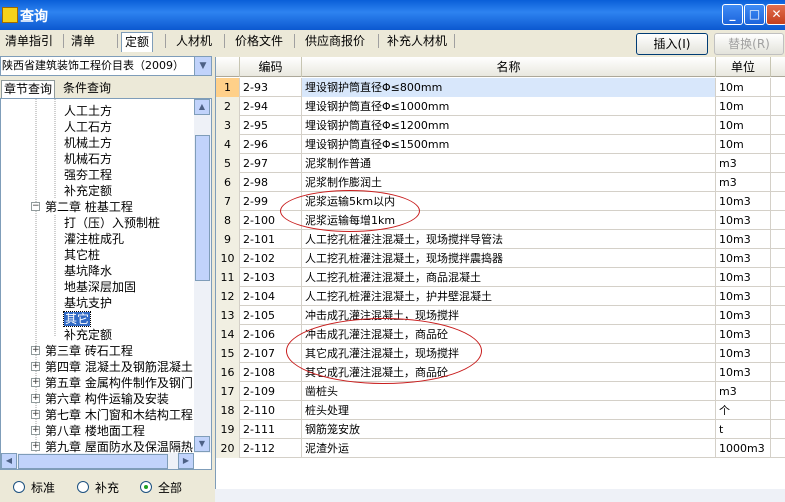 This screenshot has width=785, height=502. Describe the element at coordinates (672, 44) in the screenshot. I see `insert-button: 插入(I)` at that location.